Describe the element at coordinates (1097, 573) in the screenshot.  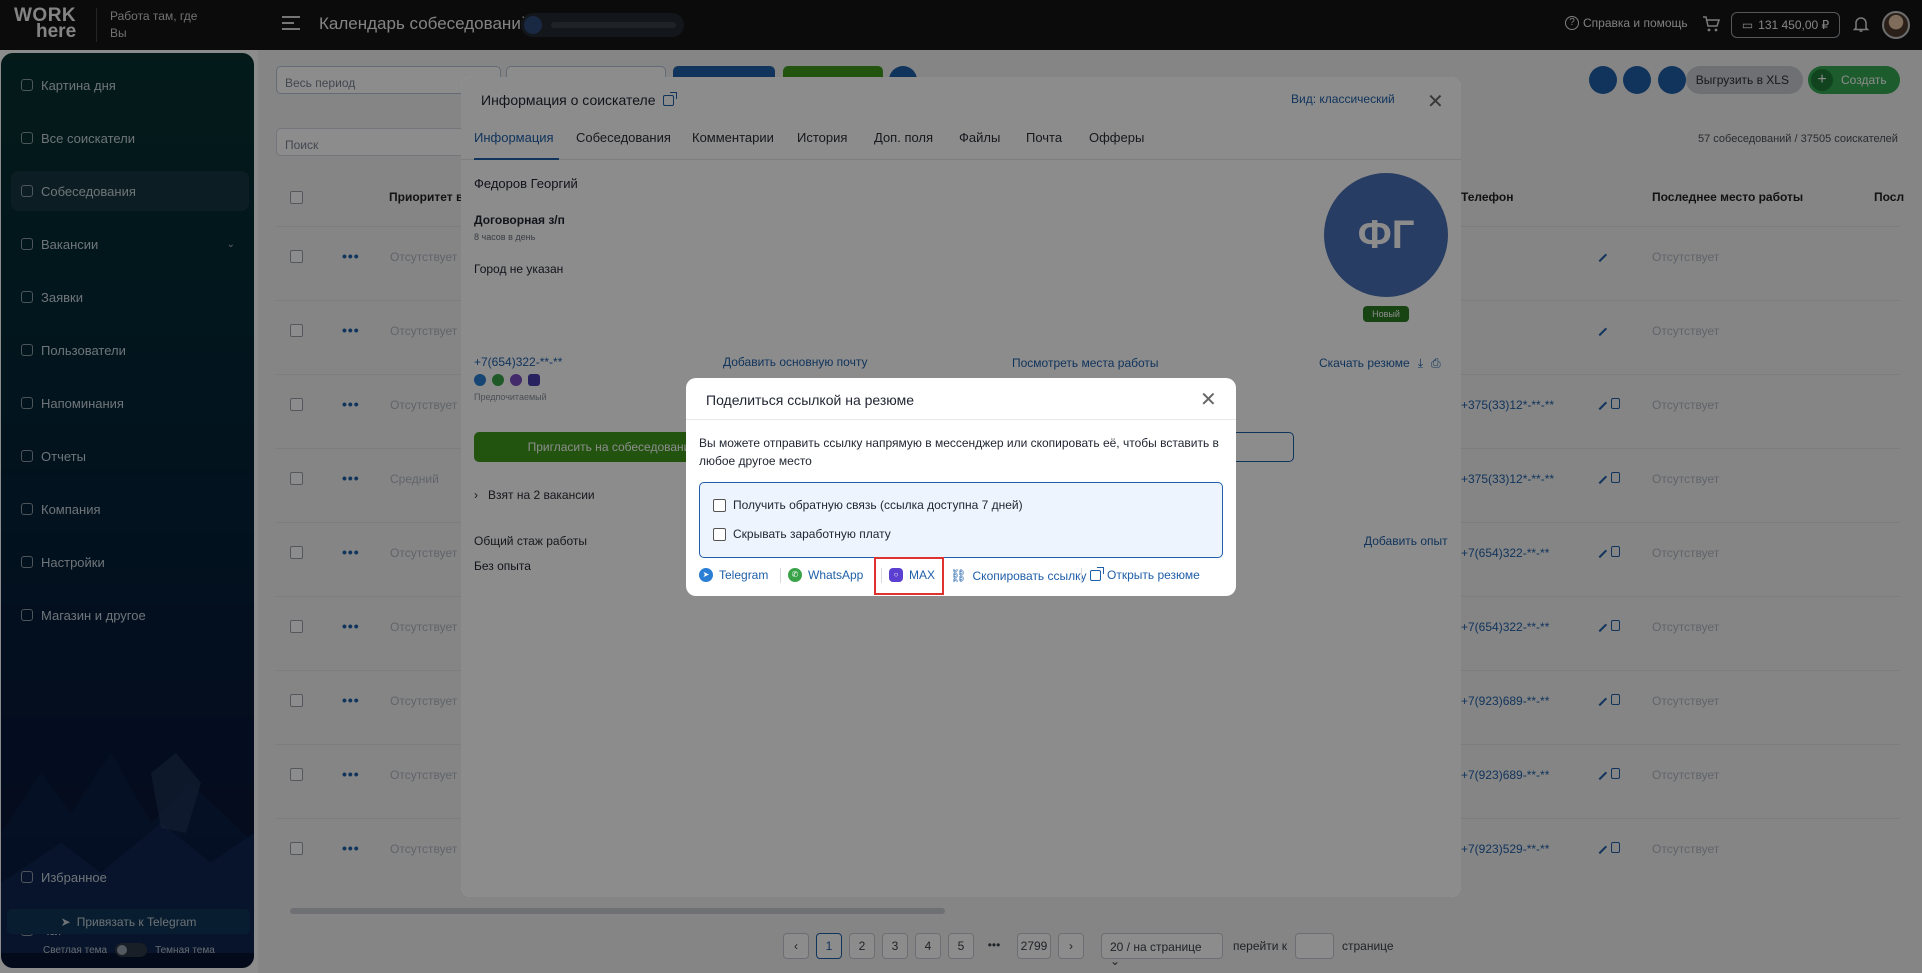
I see `external-link-icon` at that location.